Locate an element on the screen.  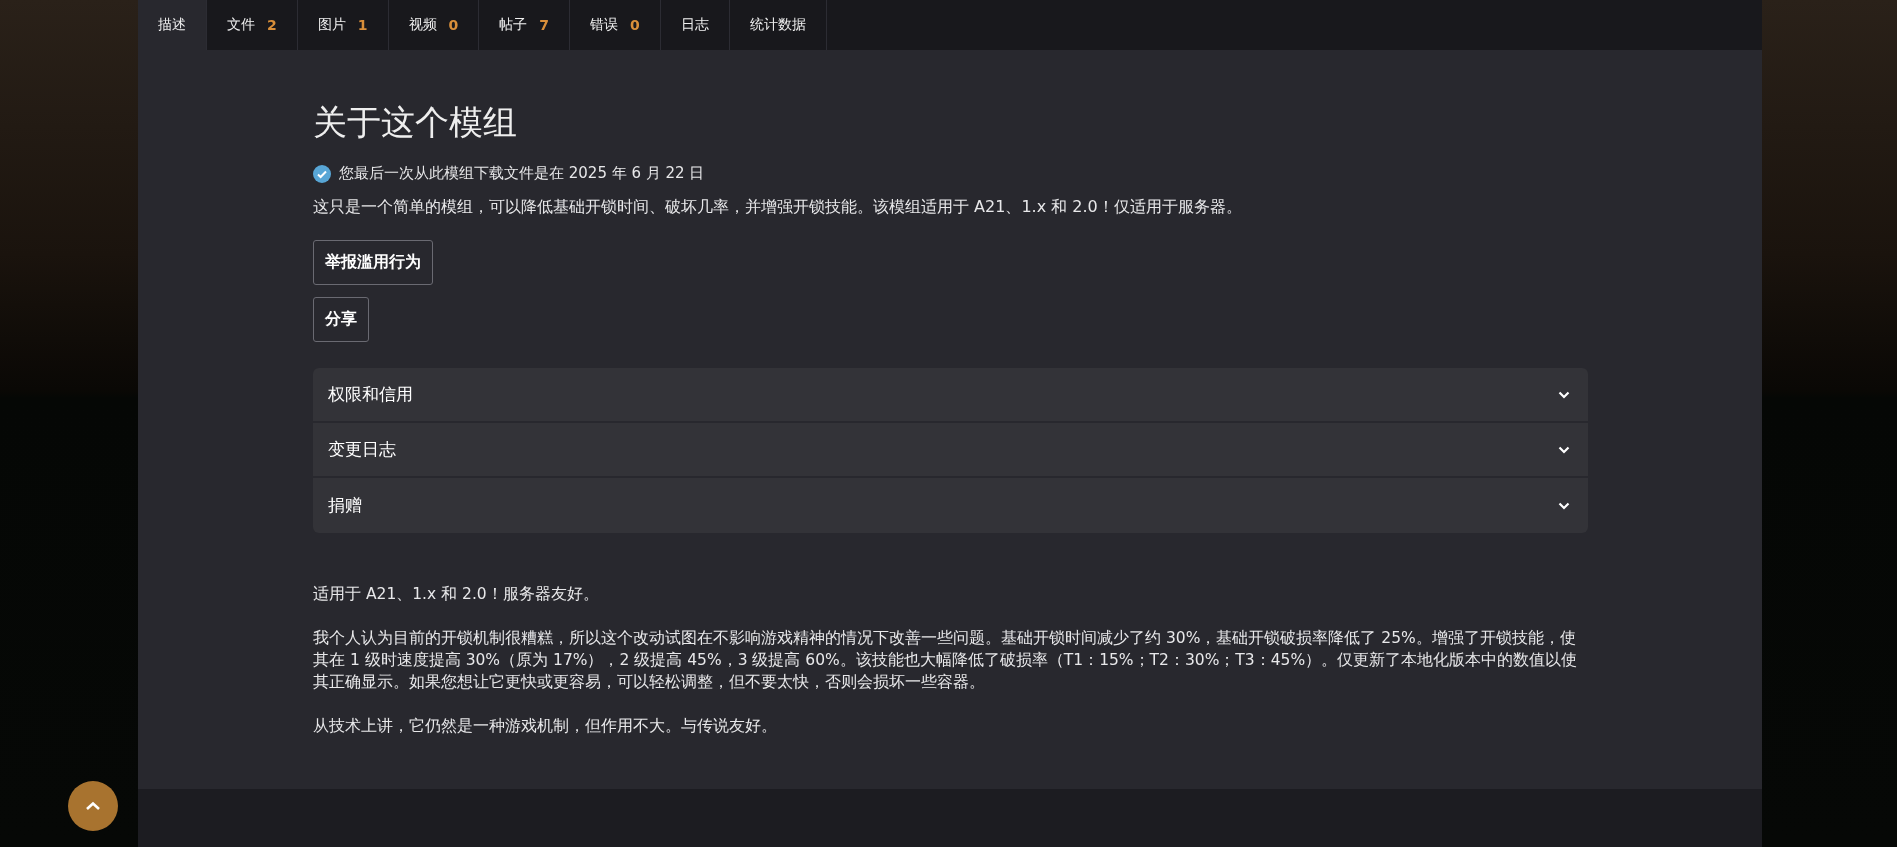
action-button: 分享 is located at coordinates (341, 319).